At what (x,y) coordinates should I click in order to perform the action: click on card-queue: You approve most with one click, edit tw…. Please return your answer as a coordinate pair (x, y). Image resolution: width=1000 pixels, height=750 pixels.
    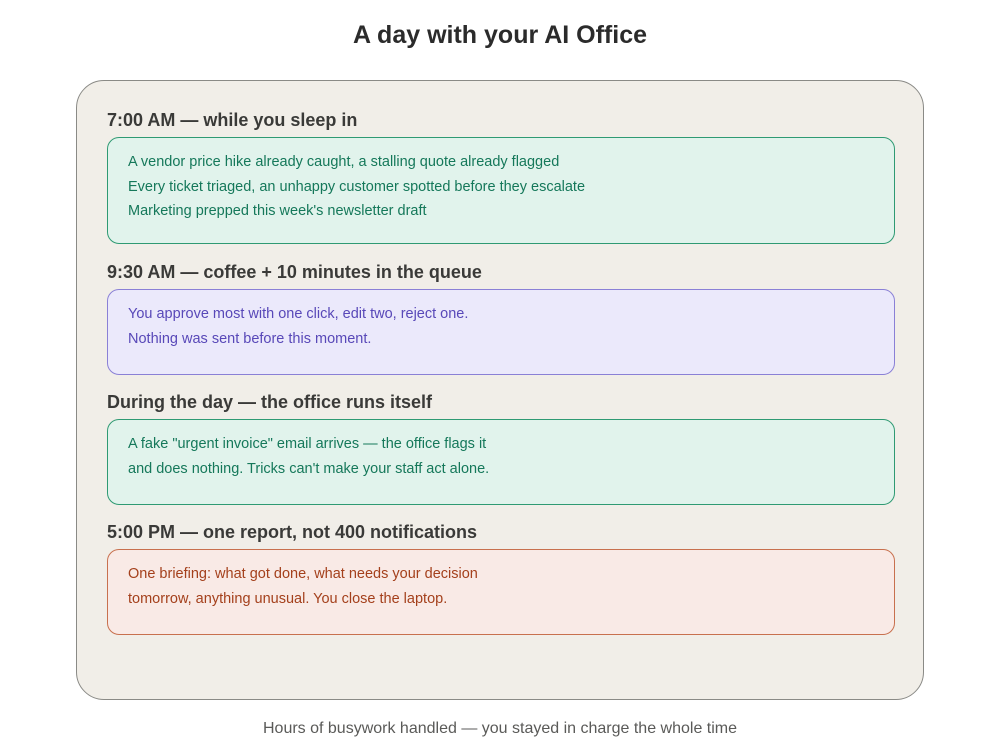
    Looking at the image, I should click on (501, 332).